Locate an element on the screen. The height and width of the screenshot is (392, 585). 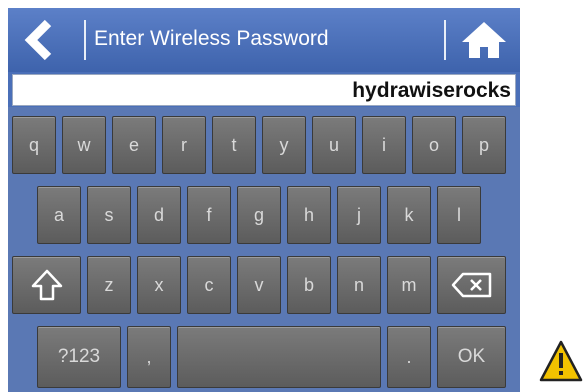
backspace-icon is located at coordinates (471, 285).